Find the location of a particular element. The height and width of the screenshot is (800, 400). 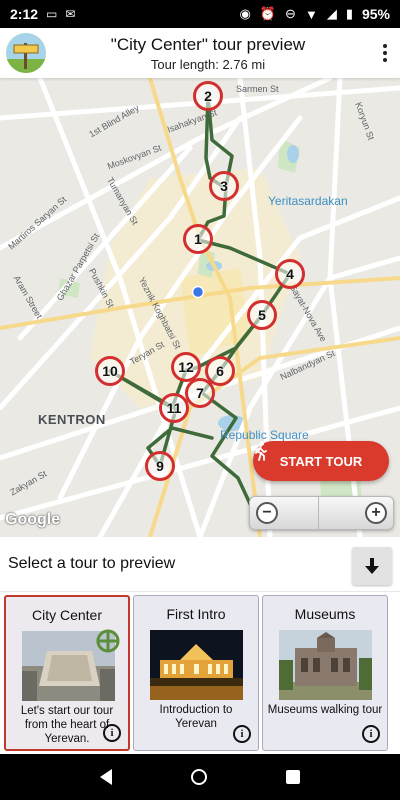

tour-stop-number: 9 is located at coordinates (160, 466).